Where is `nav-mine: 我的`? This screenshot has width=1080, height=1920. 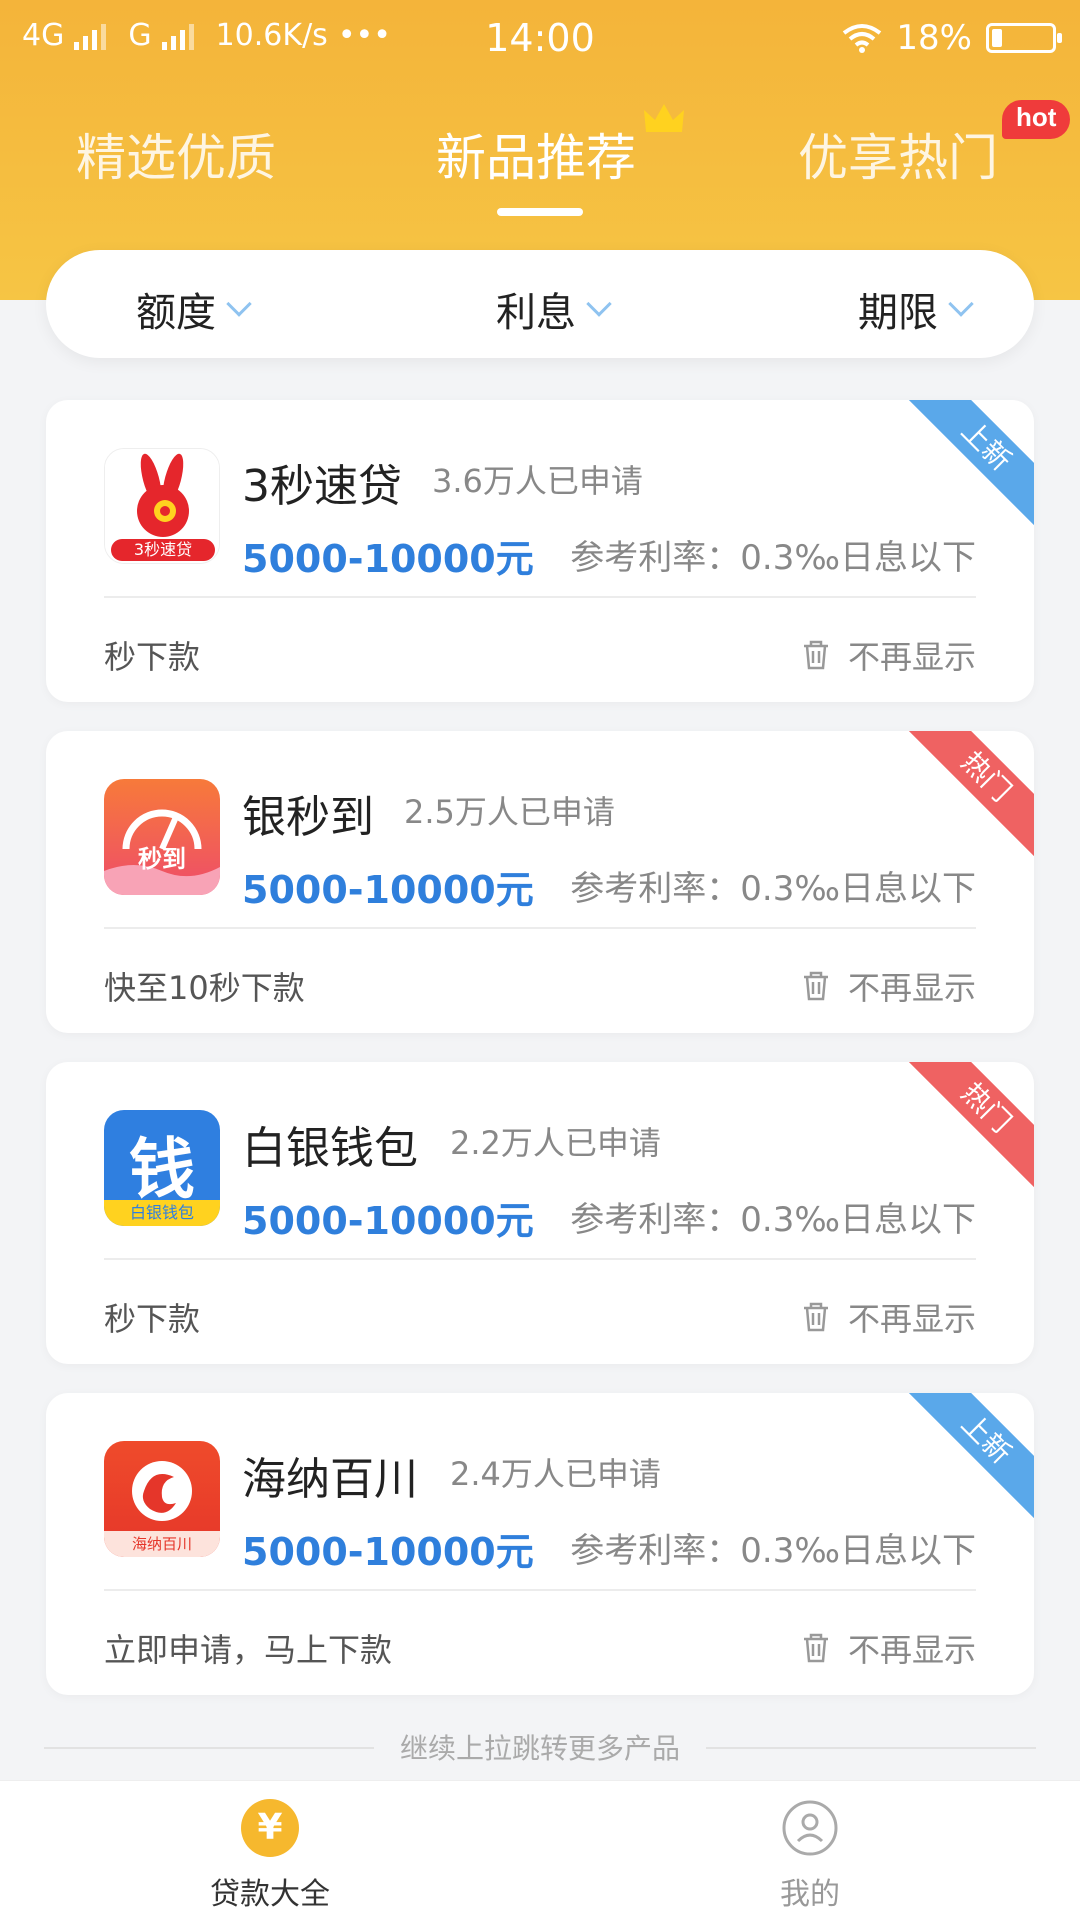
nav-mine: 我的 is located at coordinates (810, 1856).